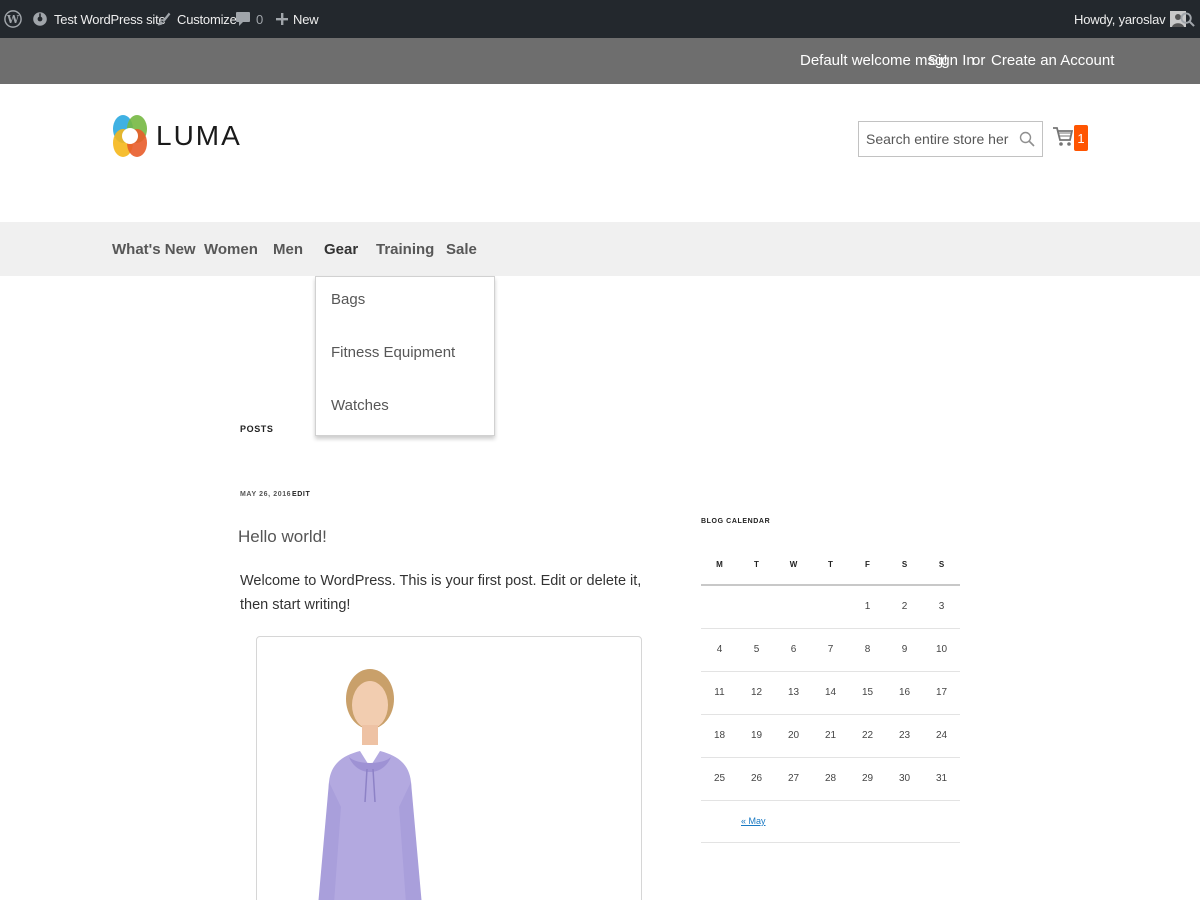 This screenshot has width=1200, height=900. I want to click on new-label: New, so click(306, 19).